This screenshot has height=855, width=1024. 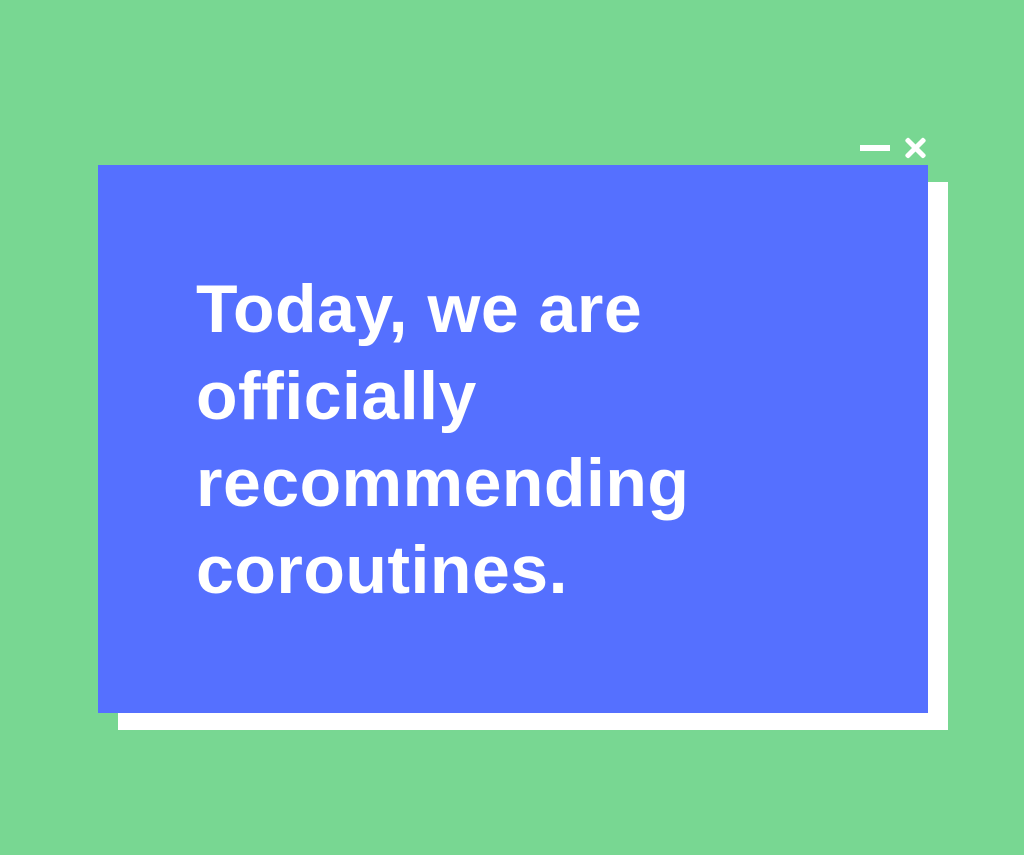 I want to click on minimize-icon, so click(x=875, y=148).